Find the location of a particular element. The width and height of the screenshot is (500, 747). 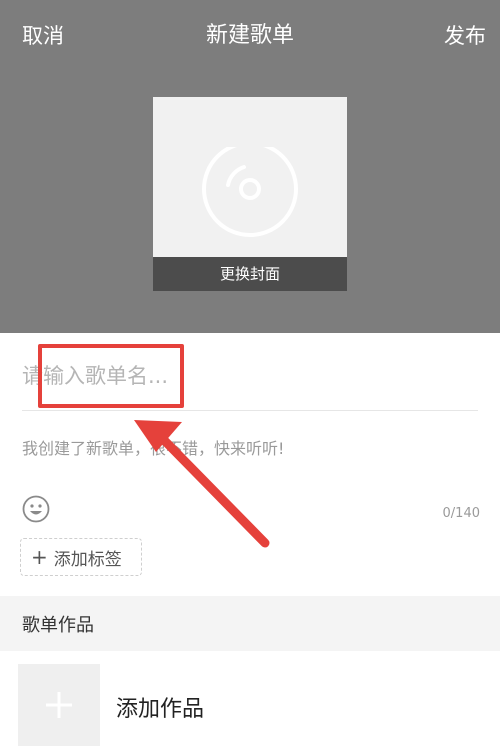

divider is located at coordinates (250, 410).